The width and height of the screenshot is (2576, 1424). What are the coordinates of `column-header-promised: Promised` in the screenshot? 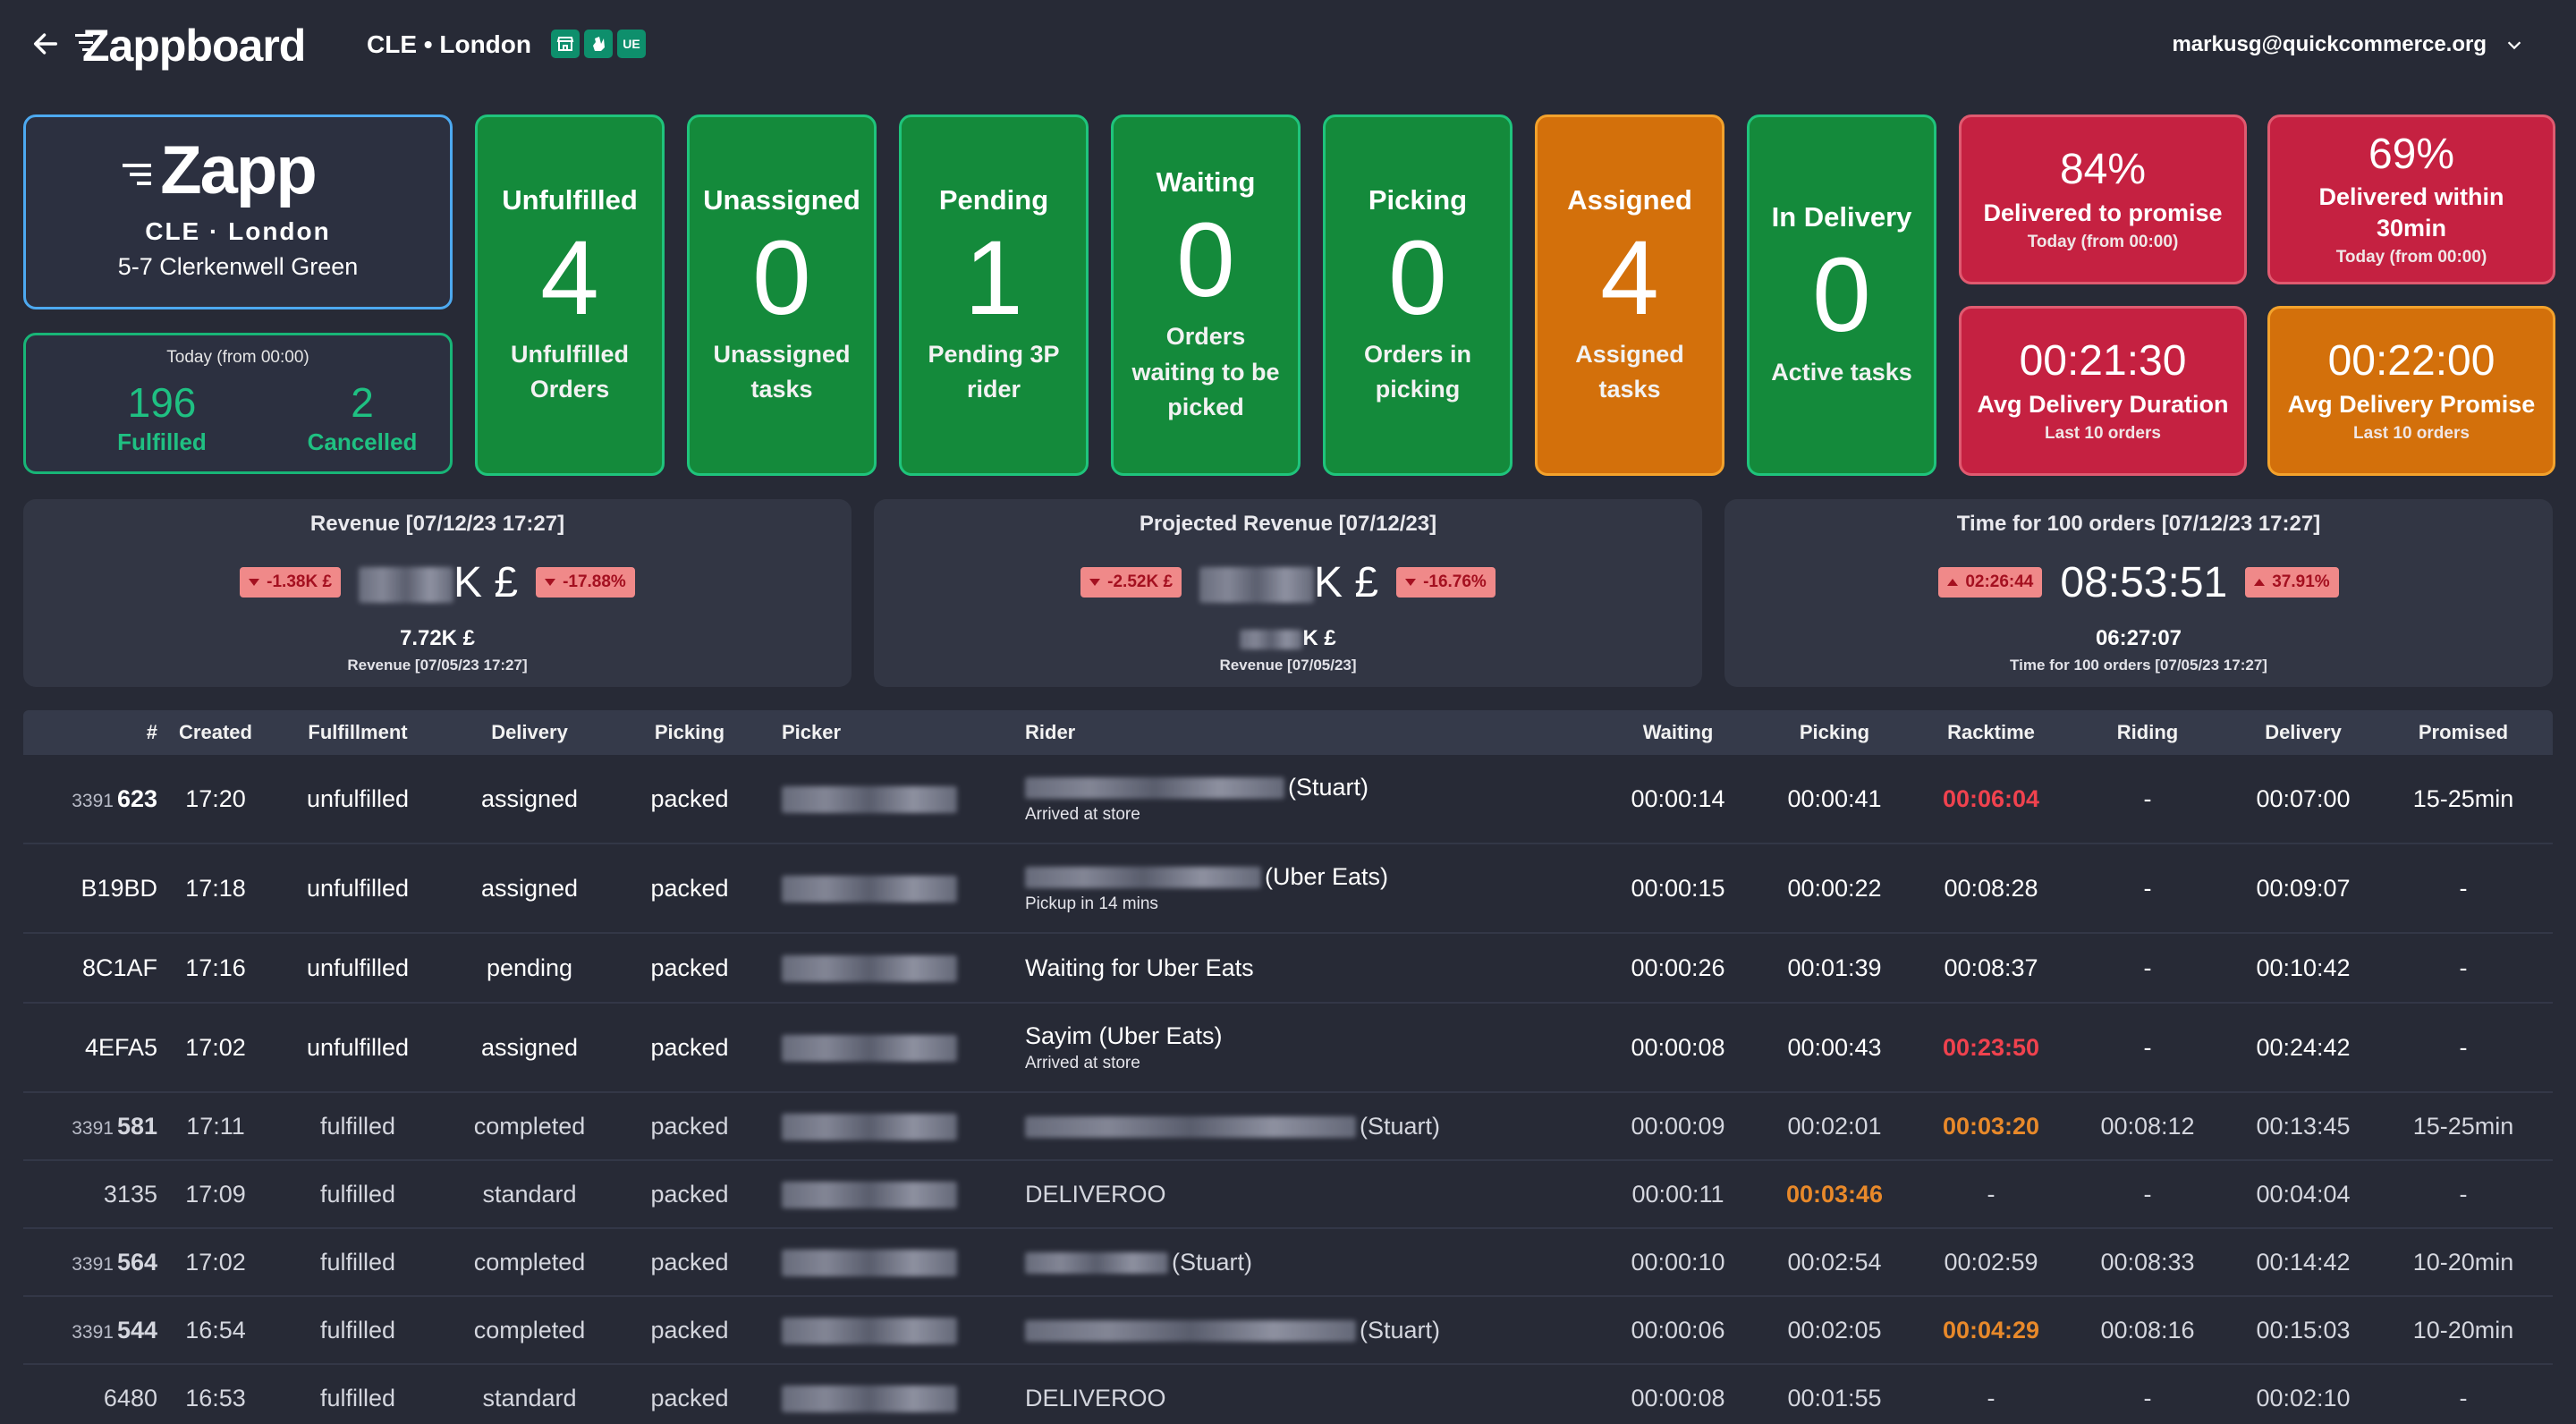 It's located at (2463, 732).